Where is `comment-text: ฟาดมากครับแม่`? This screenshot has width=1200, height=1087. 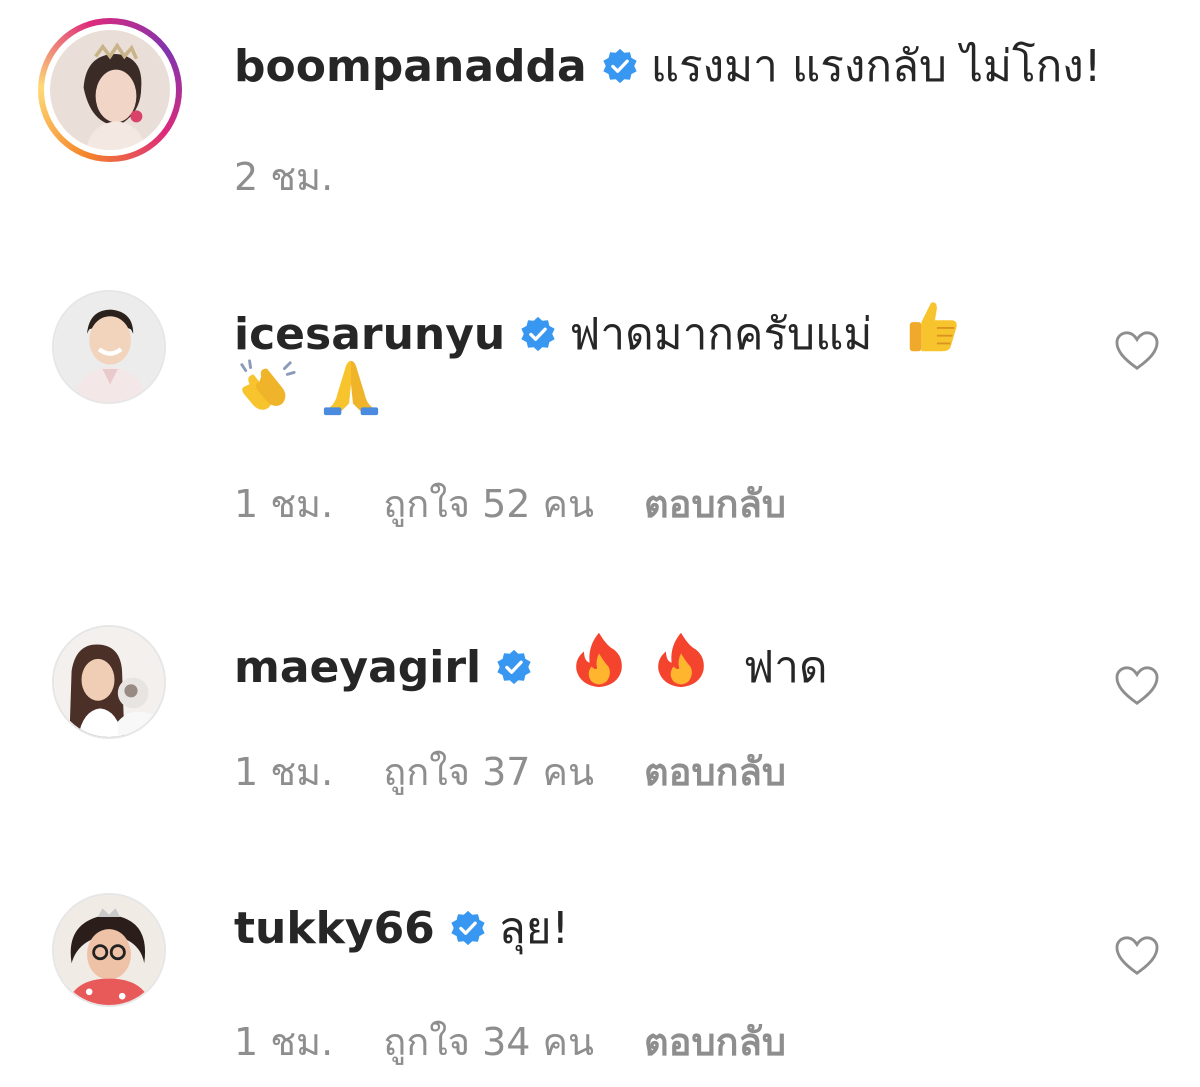
comment-text: ฟาดมากครับแม่ is located at coordinates (721, 334).